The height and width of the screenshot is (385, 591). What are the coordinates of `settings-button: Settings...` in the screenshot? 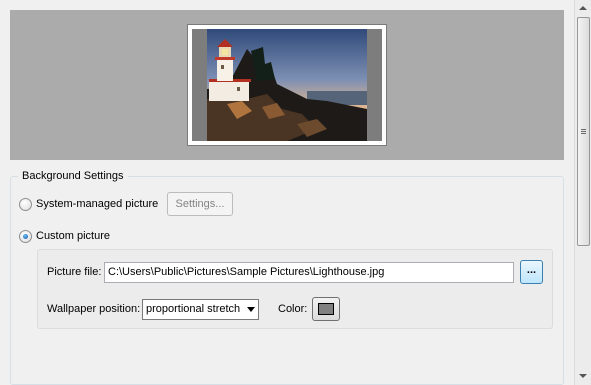 It's located at (200, 204).